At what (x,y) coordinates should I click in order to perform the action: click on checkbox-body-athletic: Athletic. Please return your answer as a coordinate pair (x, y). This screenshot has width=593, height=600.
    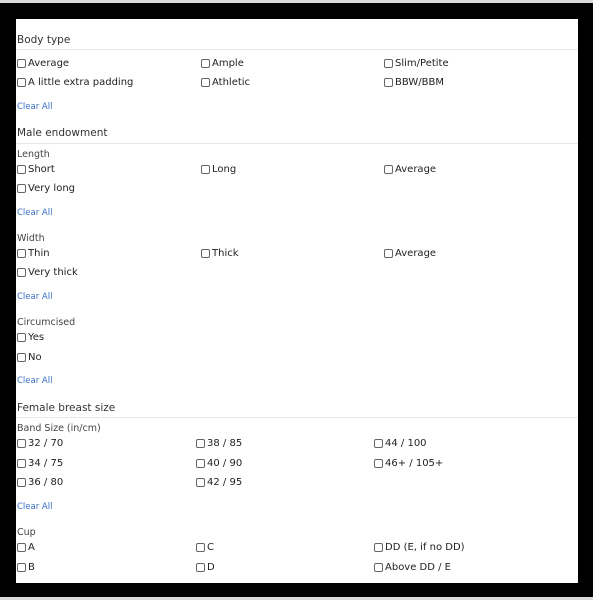
    Looking at the image, I should click on (225, 82).